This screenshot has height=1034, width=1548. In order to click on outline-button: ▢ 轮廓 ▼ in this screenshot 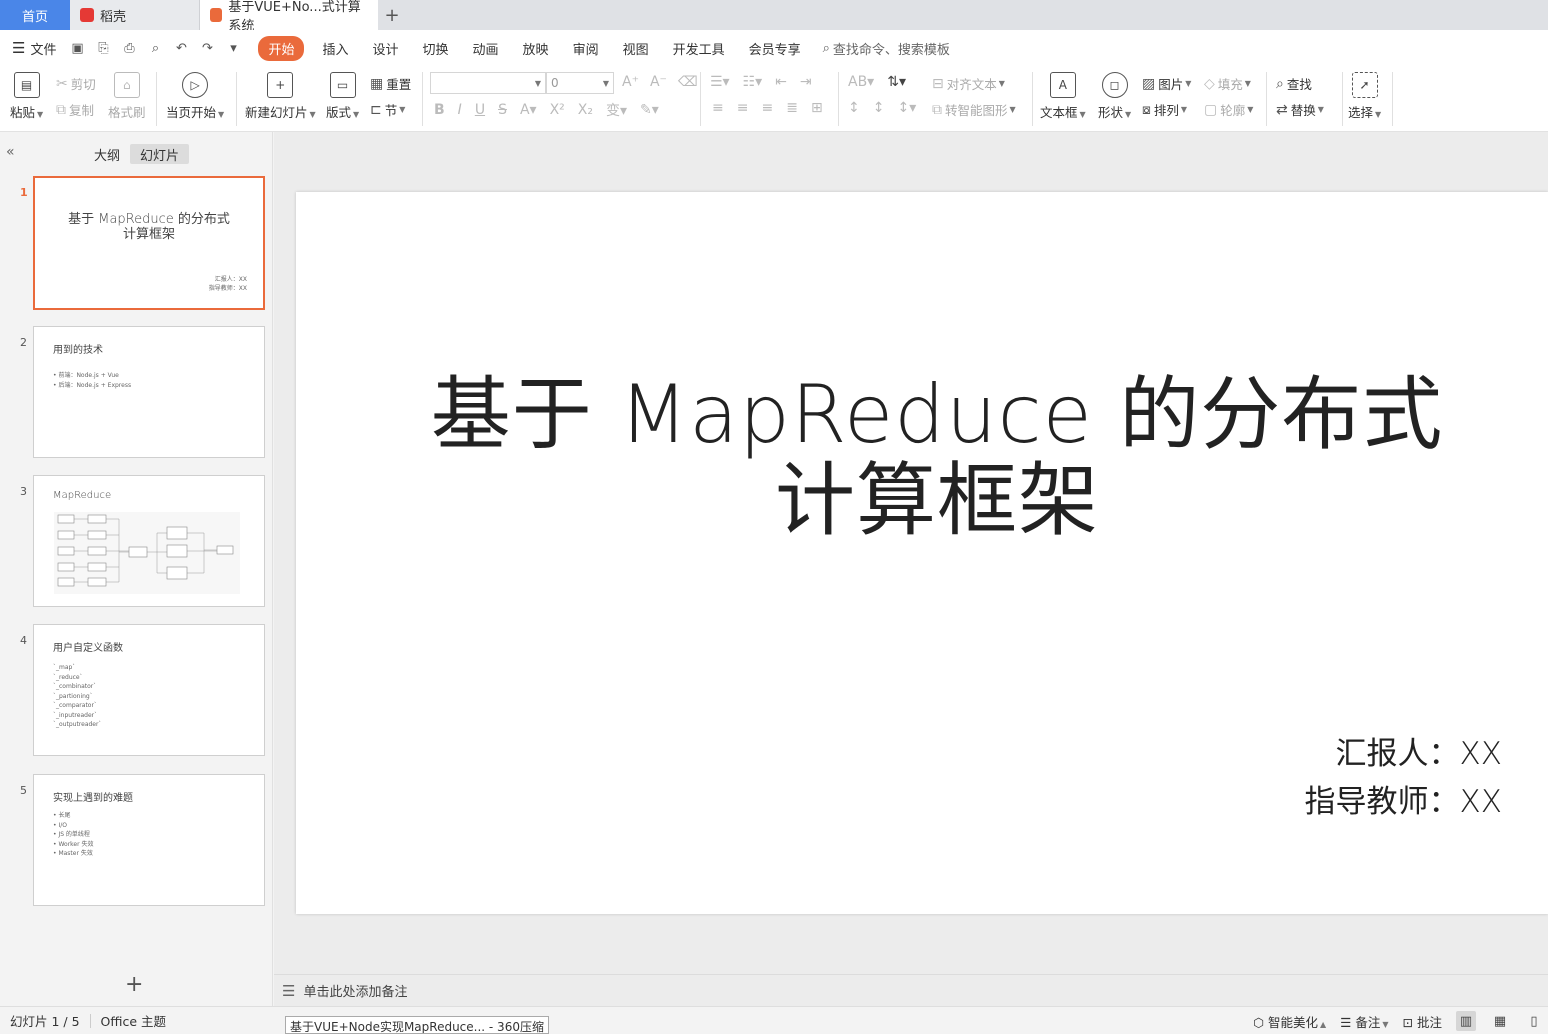, I will do `click(1228, 109)`.